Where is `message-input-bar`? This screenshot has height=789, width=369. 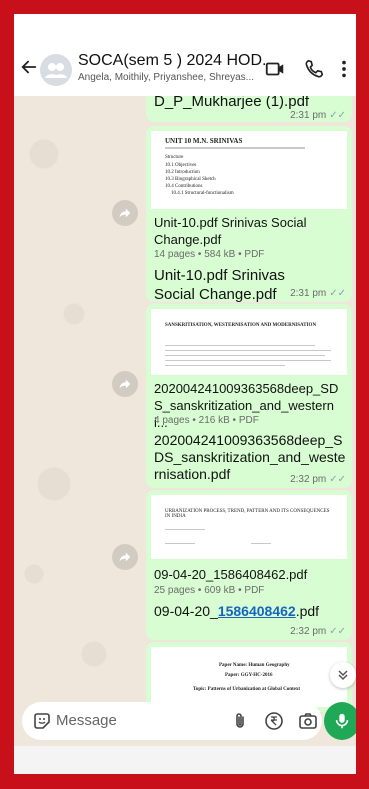
message-input-bar is located at coordinates (172, 721).